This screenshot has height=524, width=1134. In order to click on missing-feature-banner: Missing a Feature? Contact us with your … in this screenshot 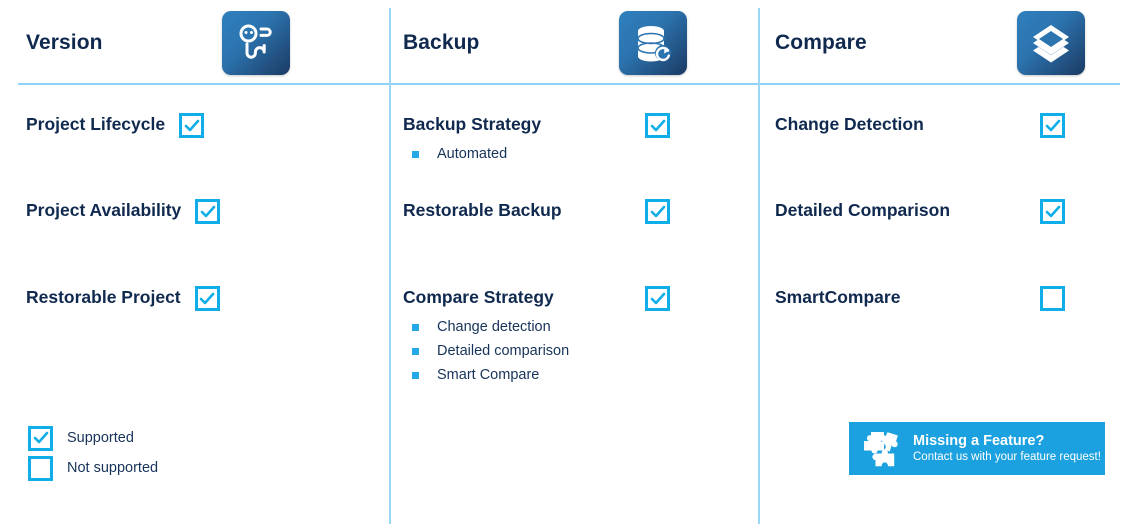, I will do `click(977, 448)`.